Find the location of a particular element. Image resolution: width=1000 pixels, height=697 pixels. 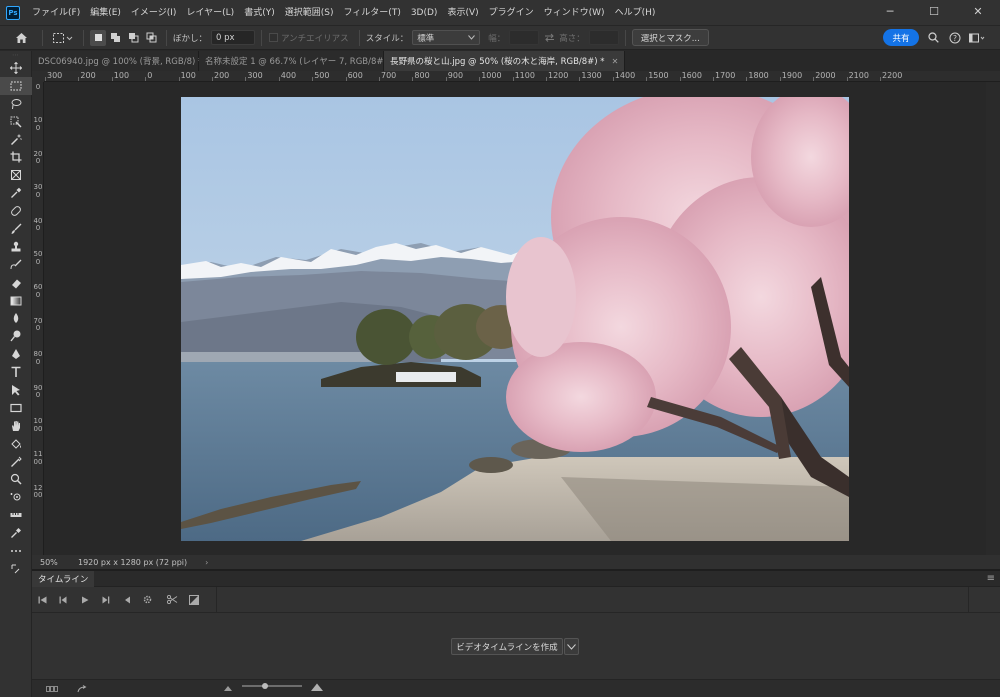

gradient-tool-icon is located at coordinates (16, 301).